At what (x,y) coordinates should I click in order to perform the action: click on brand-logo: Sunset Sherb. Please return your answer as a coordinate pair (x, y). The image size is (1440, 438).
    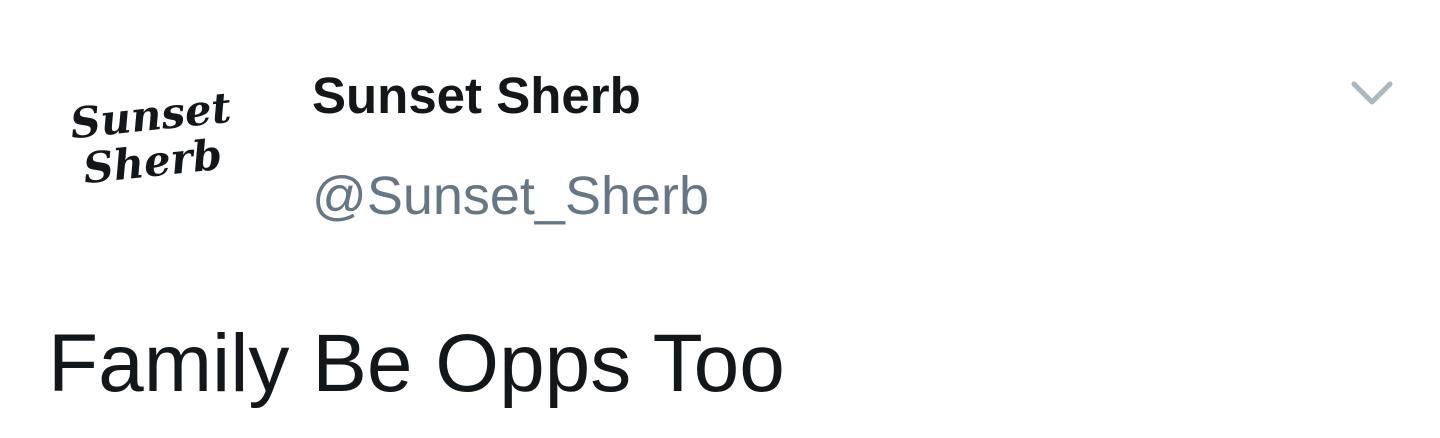
    Looking at the image, I should click on (152, 138).